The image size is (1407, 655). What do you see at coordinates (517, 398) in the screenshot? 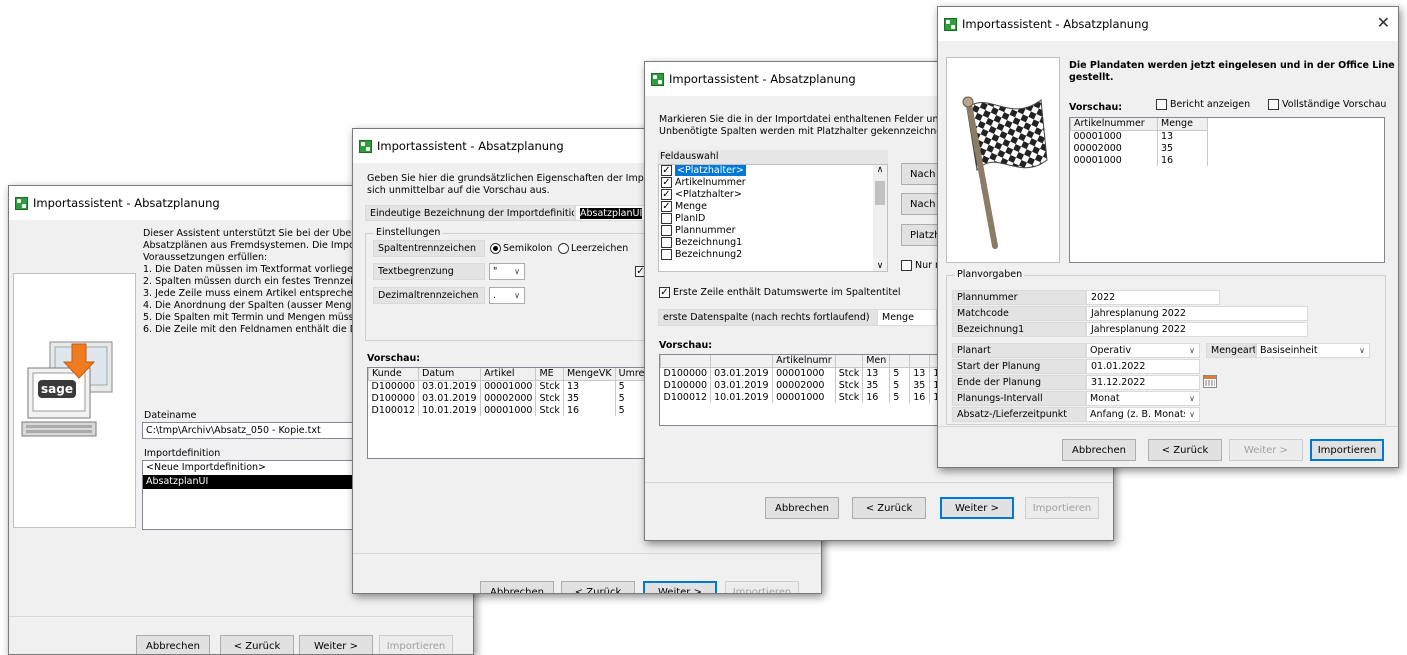
I see `table-row: D100000 03.01.2019 00002000 Stck 35 5` at bounding box center [517, 398].